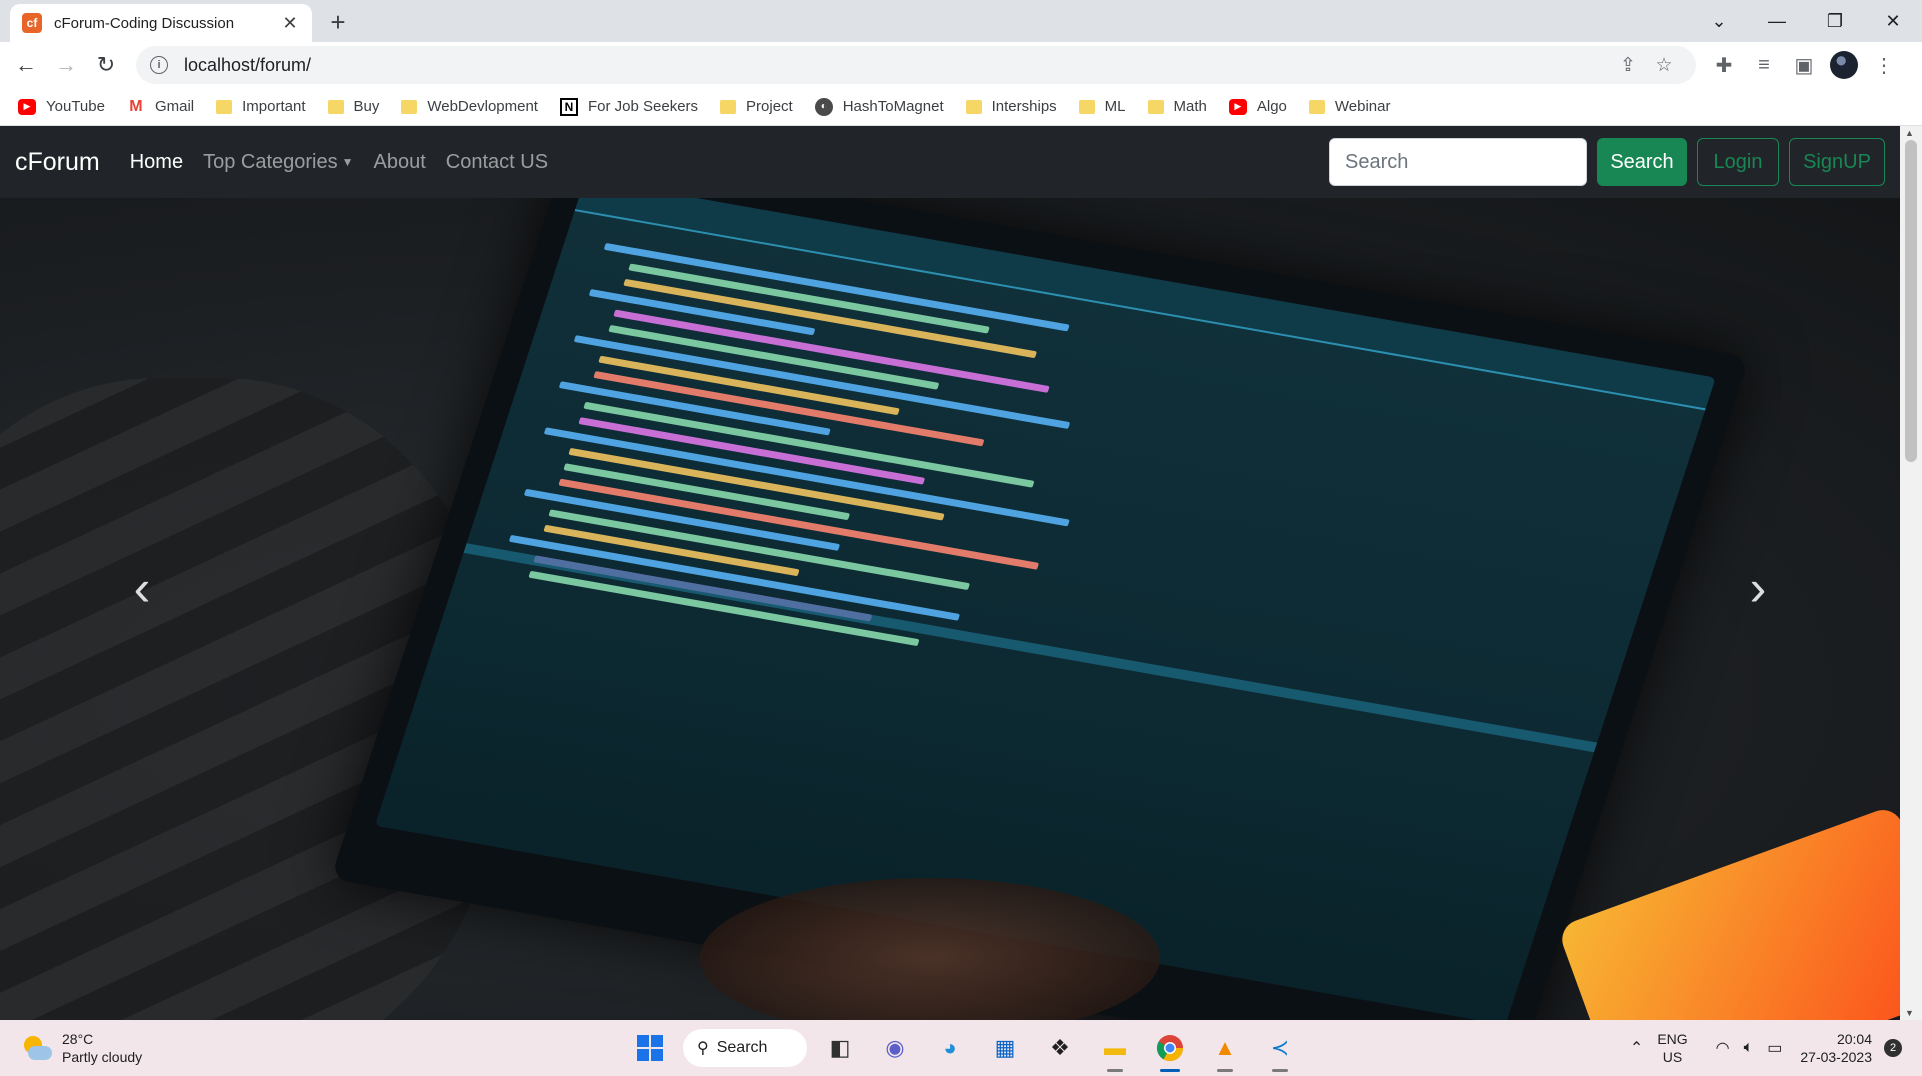  I want to click on close-tab-icon: ✕, so click(290, 23).